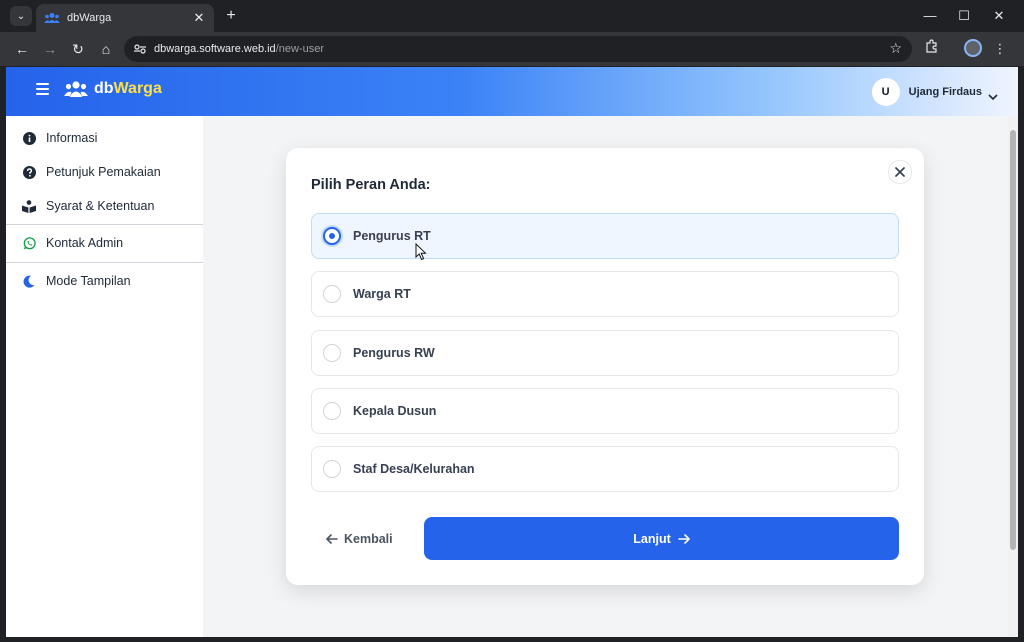 This screenshot has height=642, width=1024. I want to click on reload-icon: ↻, so click(78, 49).